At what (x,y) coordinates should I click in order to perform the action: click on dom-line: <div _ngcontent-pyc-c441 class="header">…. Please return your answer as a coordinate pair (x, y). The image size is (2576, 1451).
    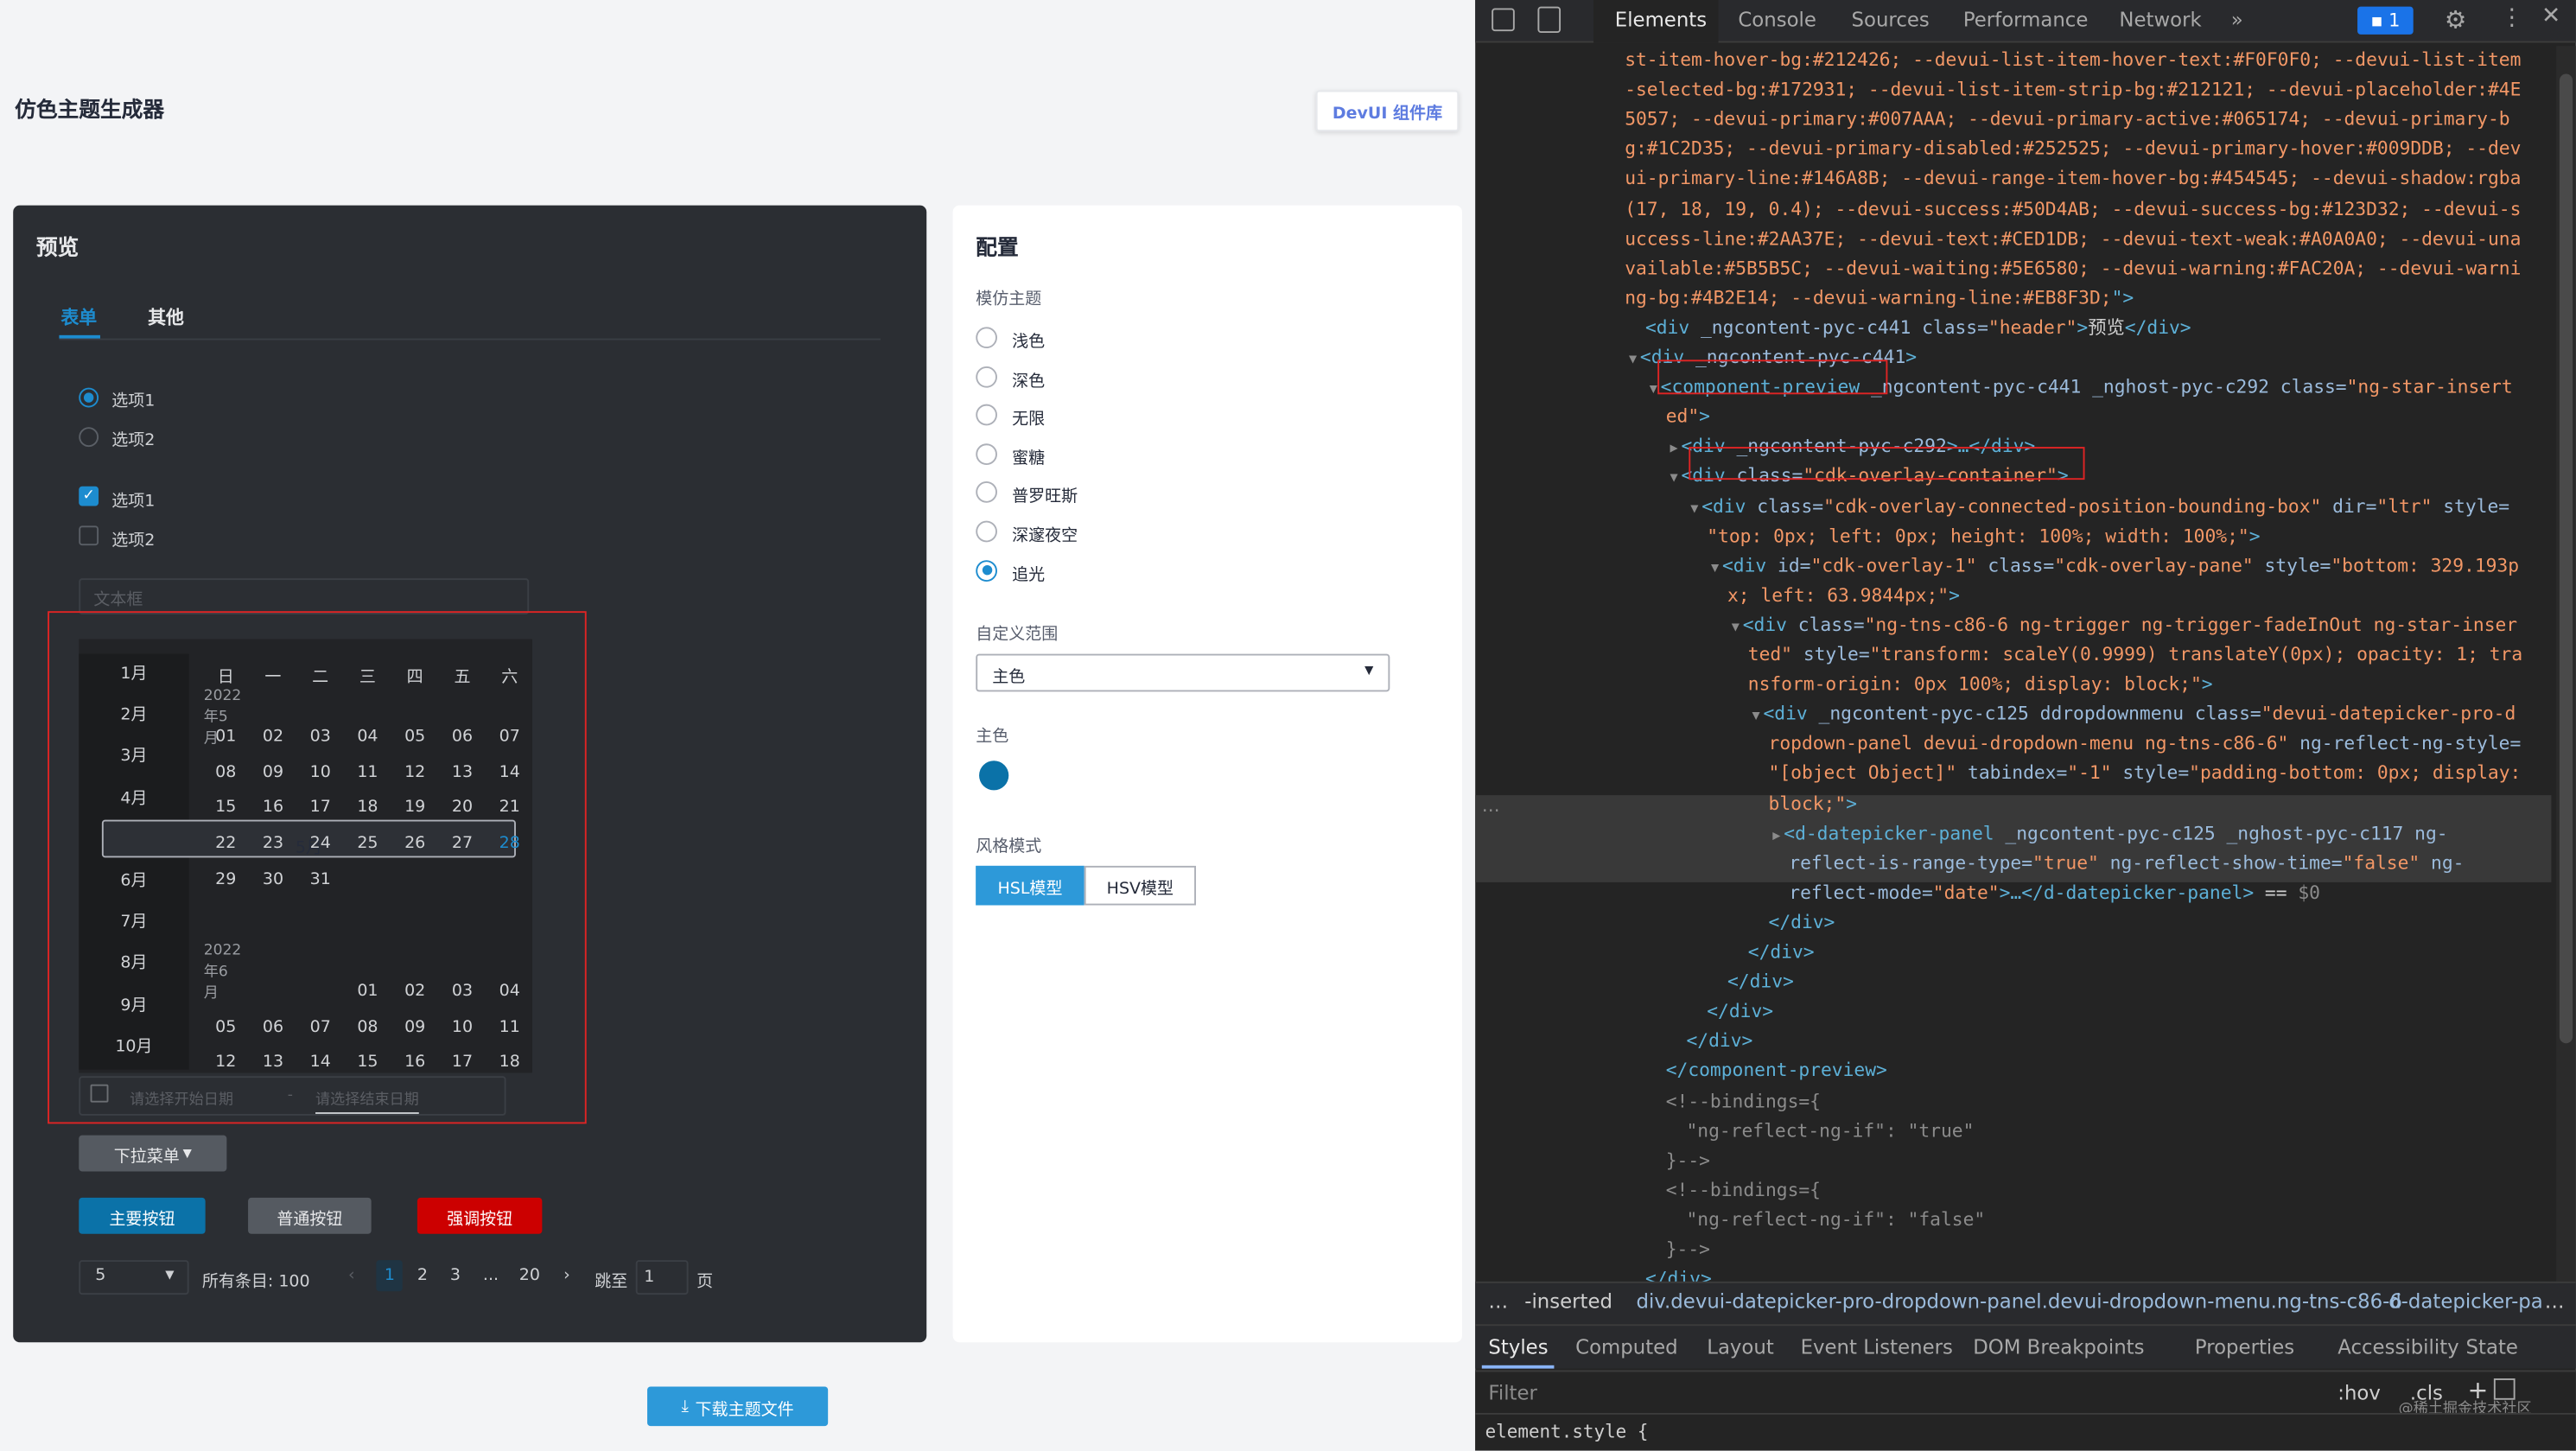
    Looking at the image, I should click on (1918, 328).